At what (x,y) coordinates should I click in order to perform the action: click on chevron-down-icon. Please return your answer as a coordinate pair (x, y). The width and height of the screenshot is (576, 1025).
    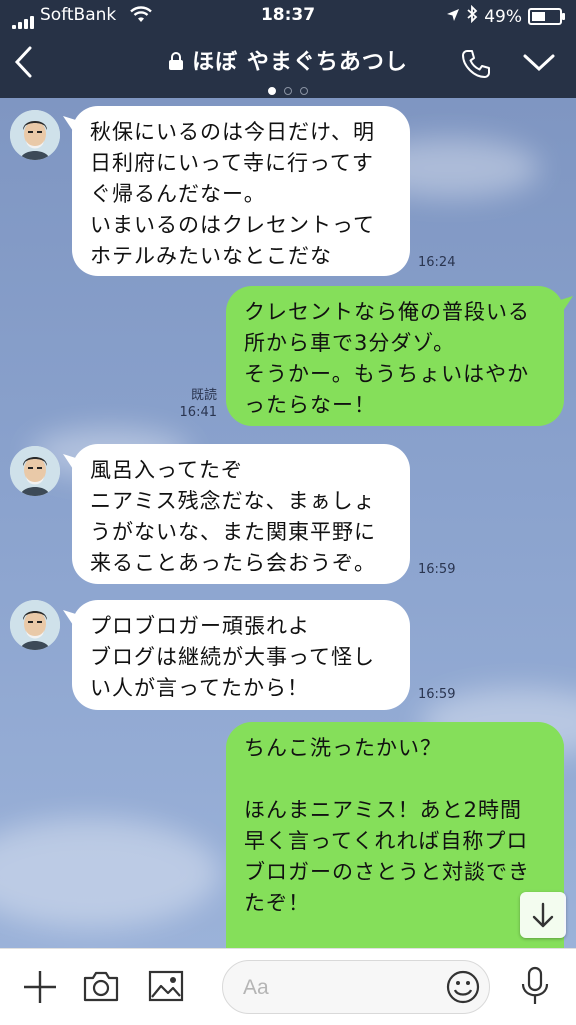
    Looking at the image, I should click on (539, 65).